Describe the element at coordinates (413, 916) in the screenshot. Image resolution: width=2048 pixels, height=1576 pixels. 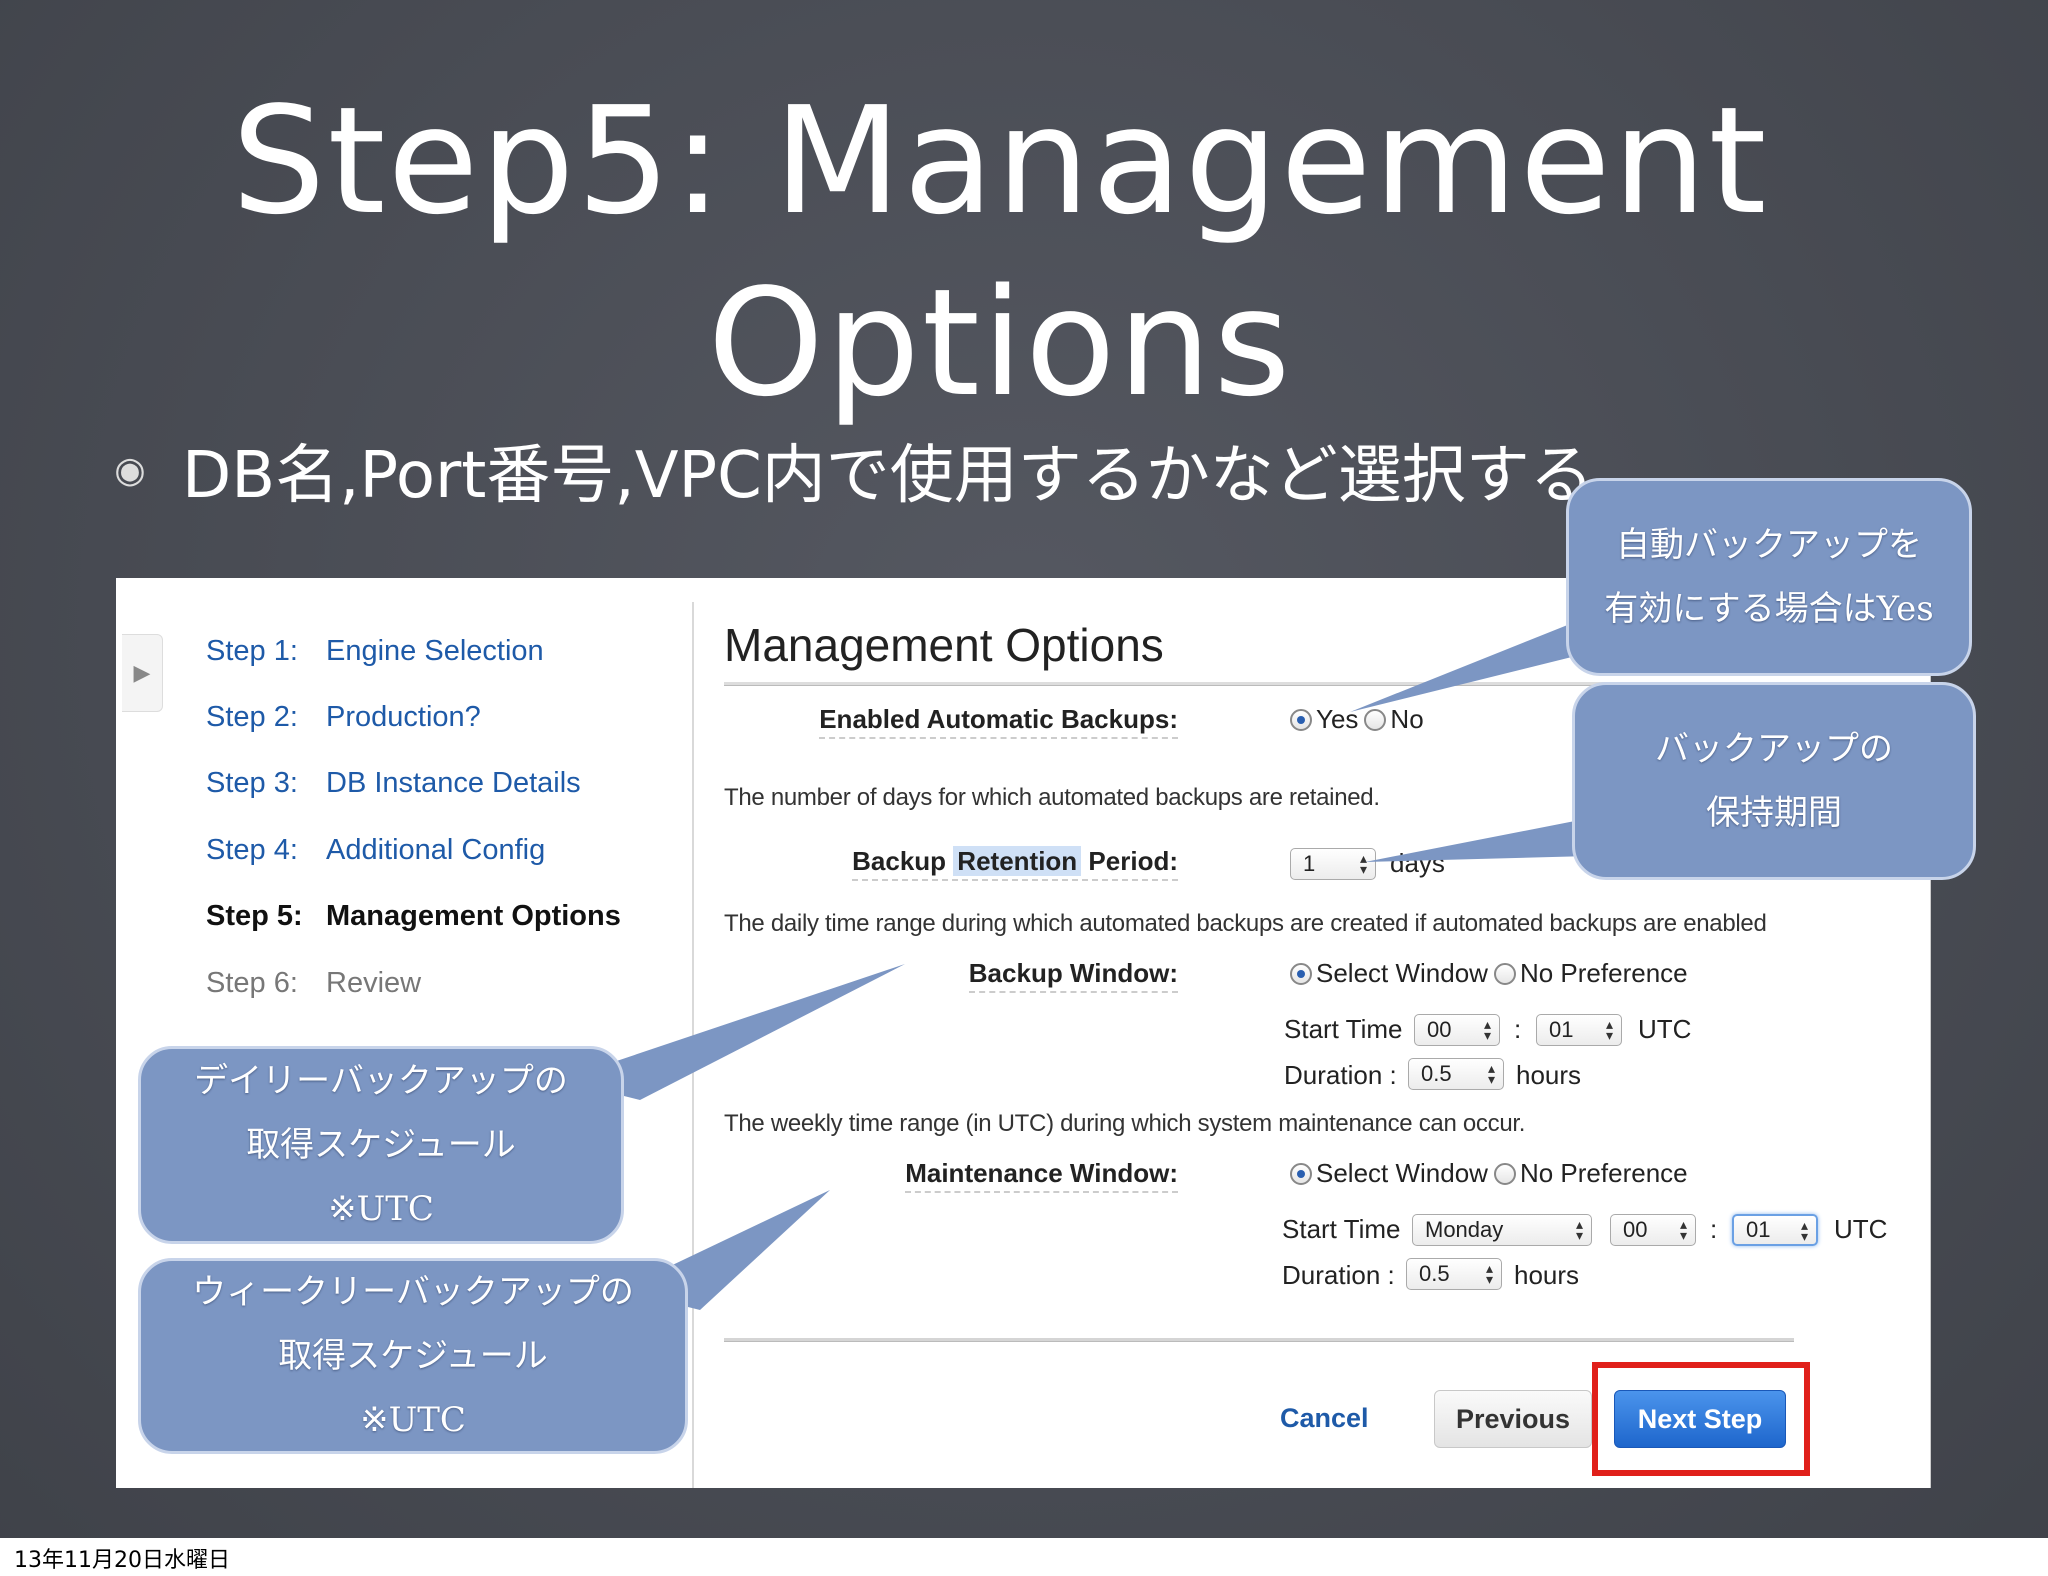
I see `step-nav-item-5-current: Step 5: Management Options` at that location.